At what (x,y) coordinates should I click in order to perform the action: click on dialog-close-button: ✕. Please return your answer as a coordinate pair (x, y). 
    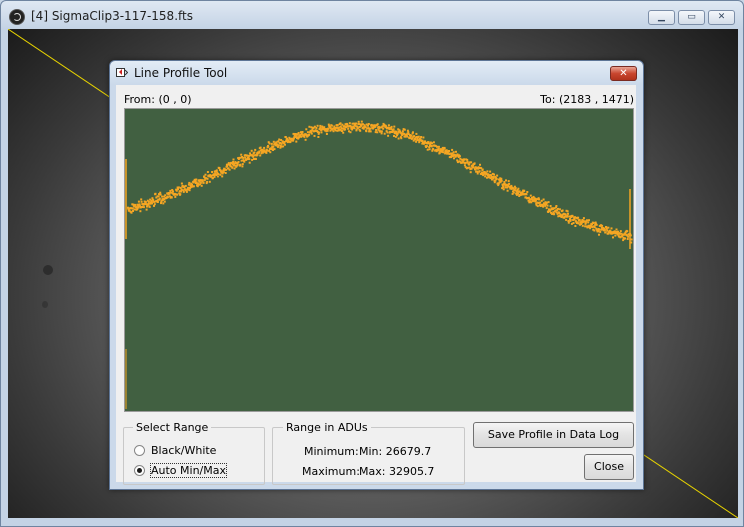
    Looking at the image, I should click on (623, 73).